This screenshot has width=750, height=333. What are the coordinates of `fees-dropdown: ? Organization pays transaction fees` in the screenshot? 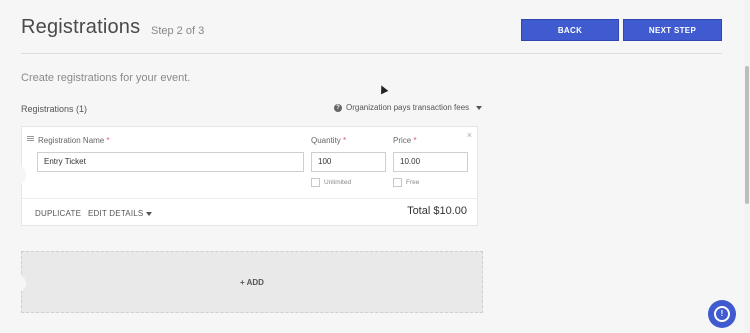 It's located at (408, 107).